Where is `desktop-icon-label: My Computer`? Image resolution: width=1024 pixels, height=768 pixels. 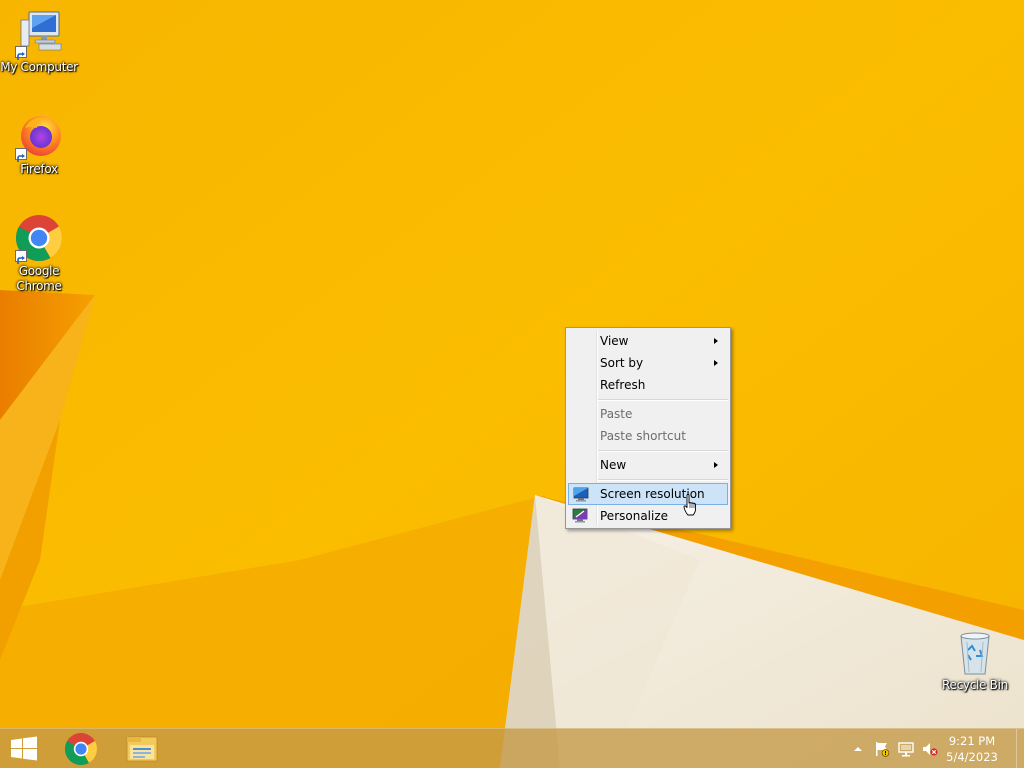
desktop-icon-label: My Computer is located at coordinates (39, 67).